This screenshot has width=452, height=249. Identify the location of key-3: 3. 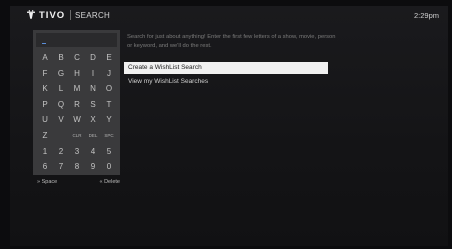
(77, 152).